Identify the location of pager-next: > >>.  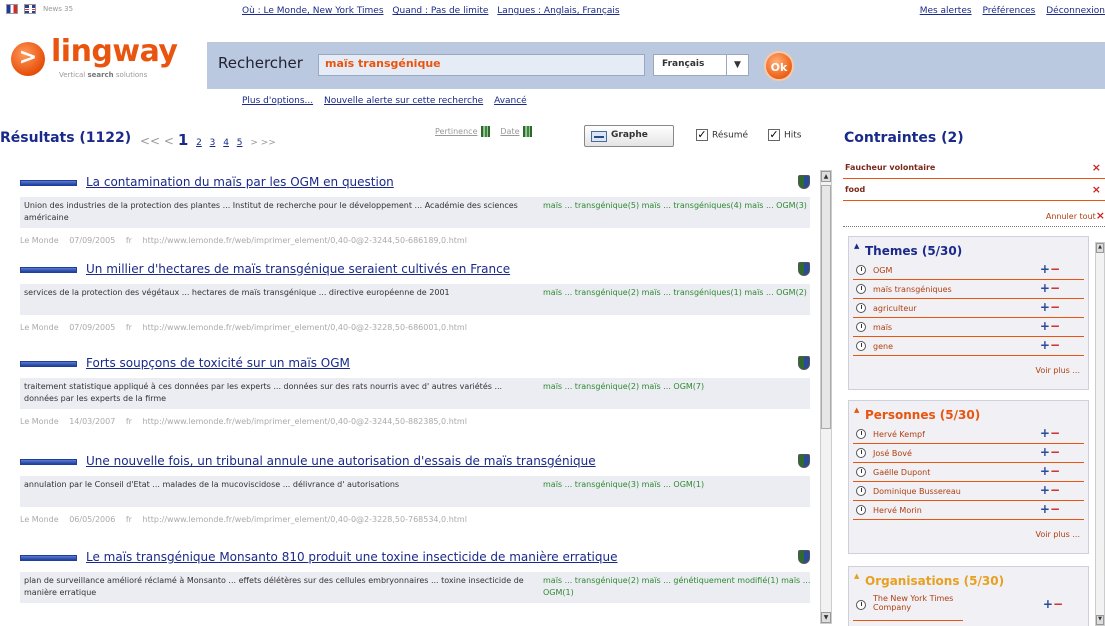
(262, 143).